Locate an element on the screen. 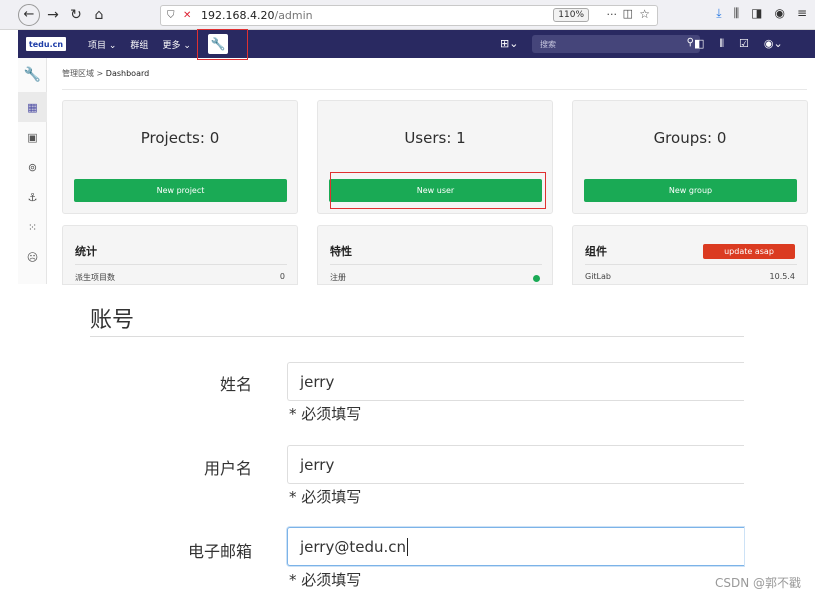  new-group-button: New group is located at coordinates (690, 190).